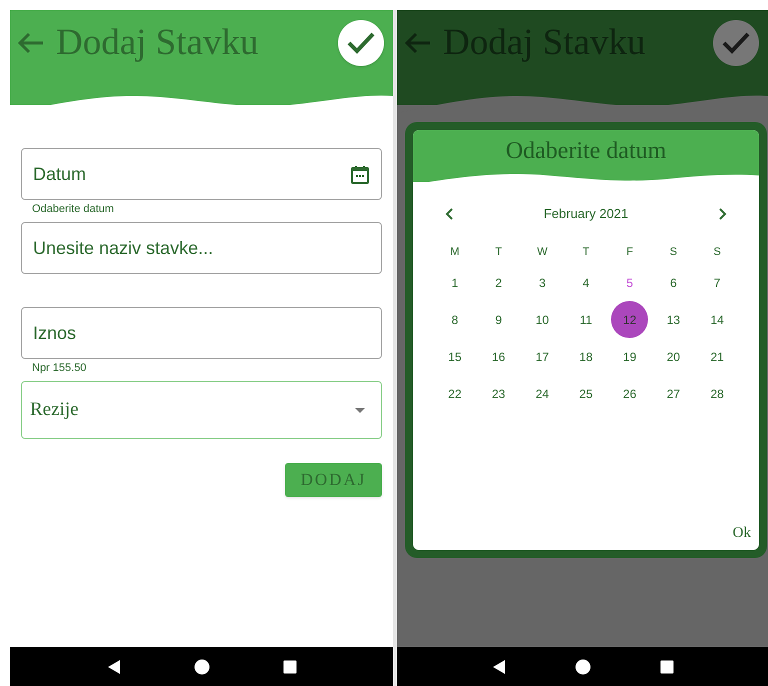 This screenshot has width=768, height=686. What do you see at coordinates (201, 333) in the screenshot?
I see `input-field: Iznos` at bounding box center [201, 333].